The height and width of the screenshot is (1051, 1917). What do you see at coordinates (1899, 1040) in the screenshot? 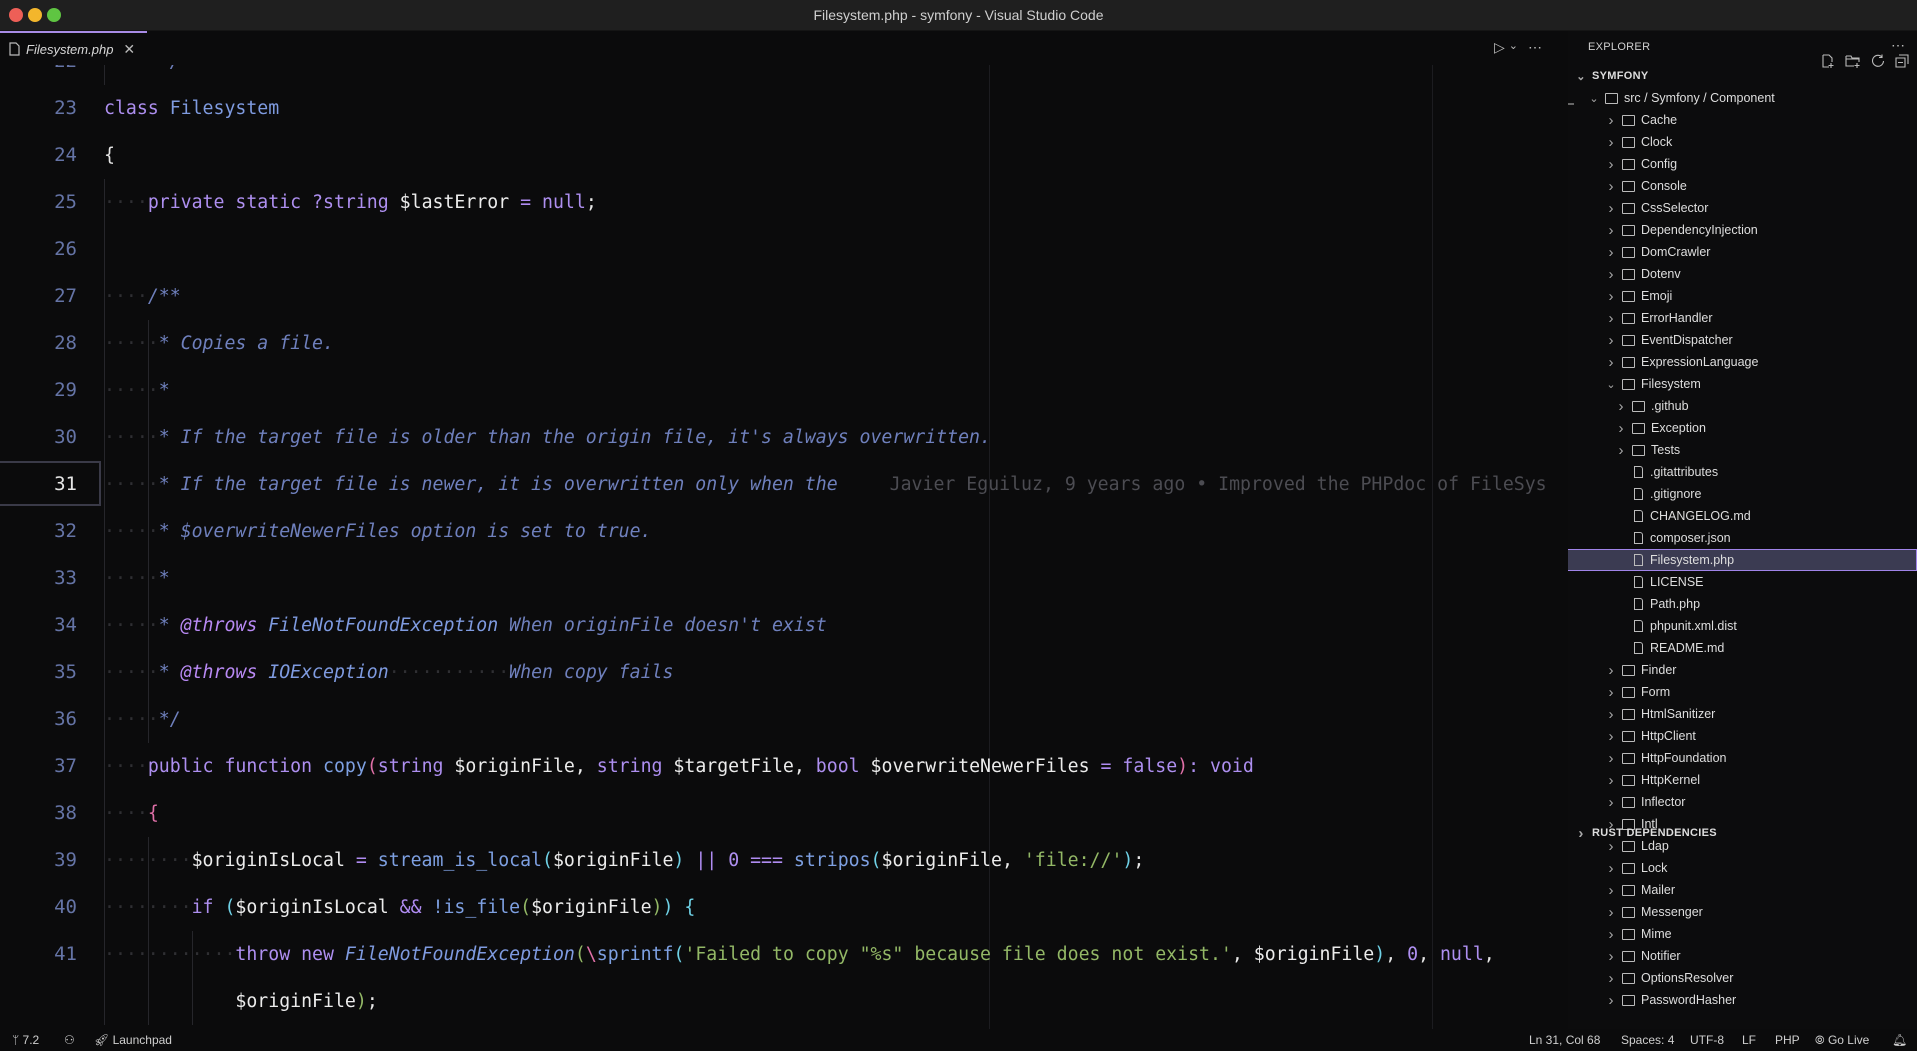
I see `bell-icon: 🔔︎` at bounding box center [1899, 1040].